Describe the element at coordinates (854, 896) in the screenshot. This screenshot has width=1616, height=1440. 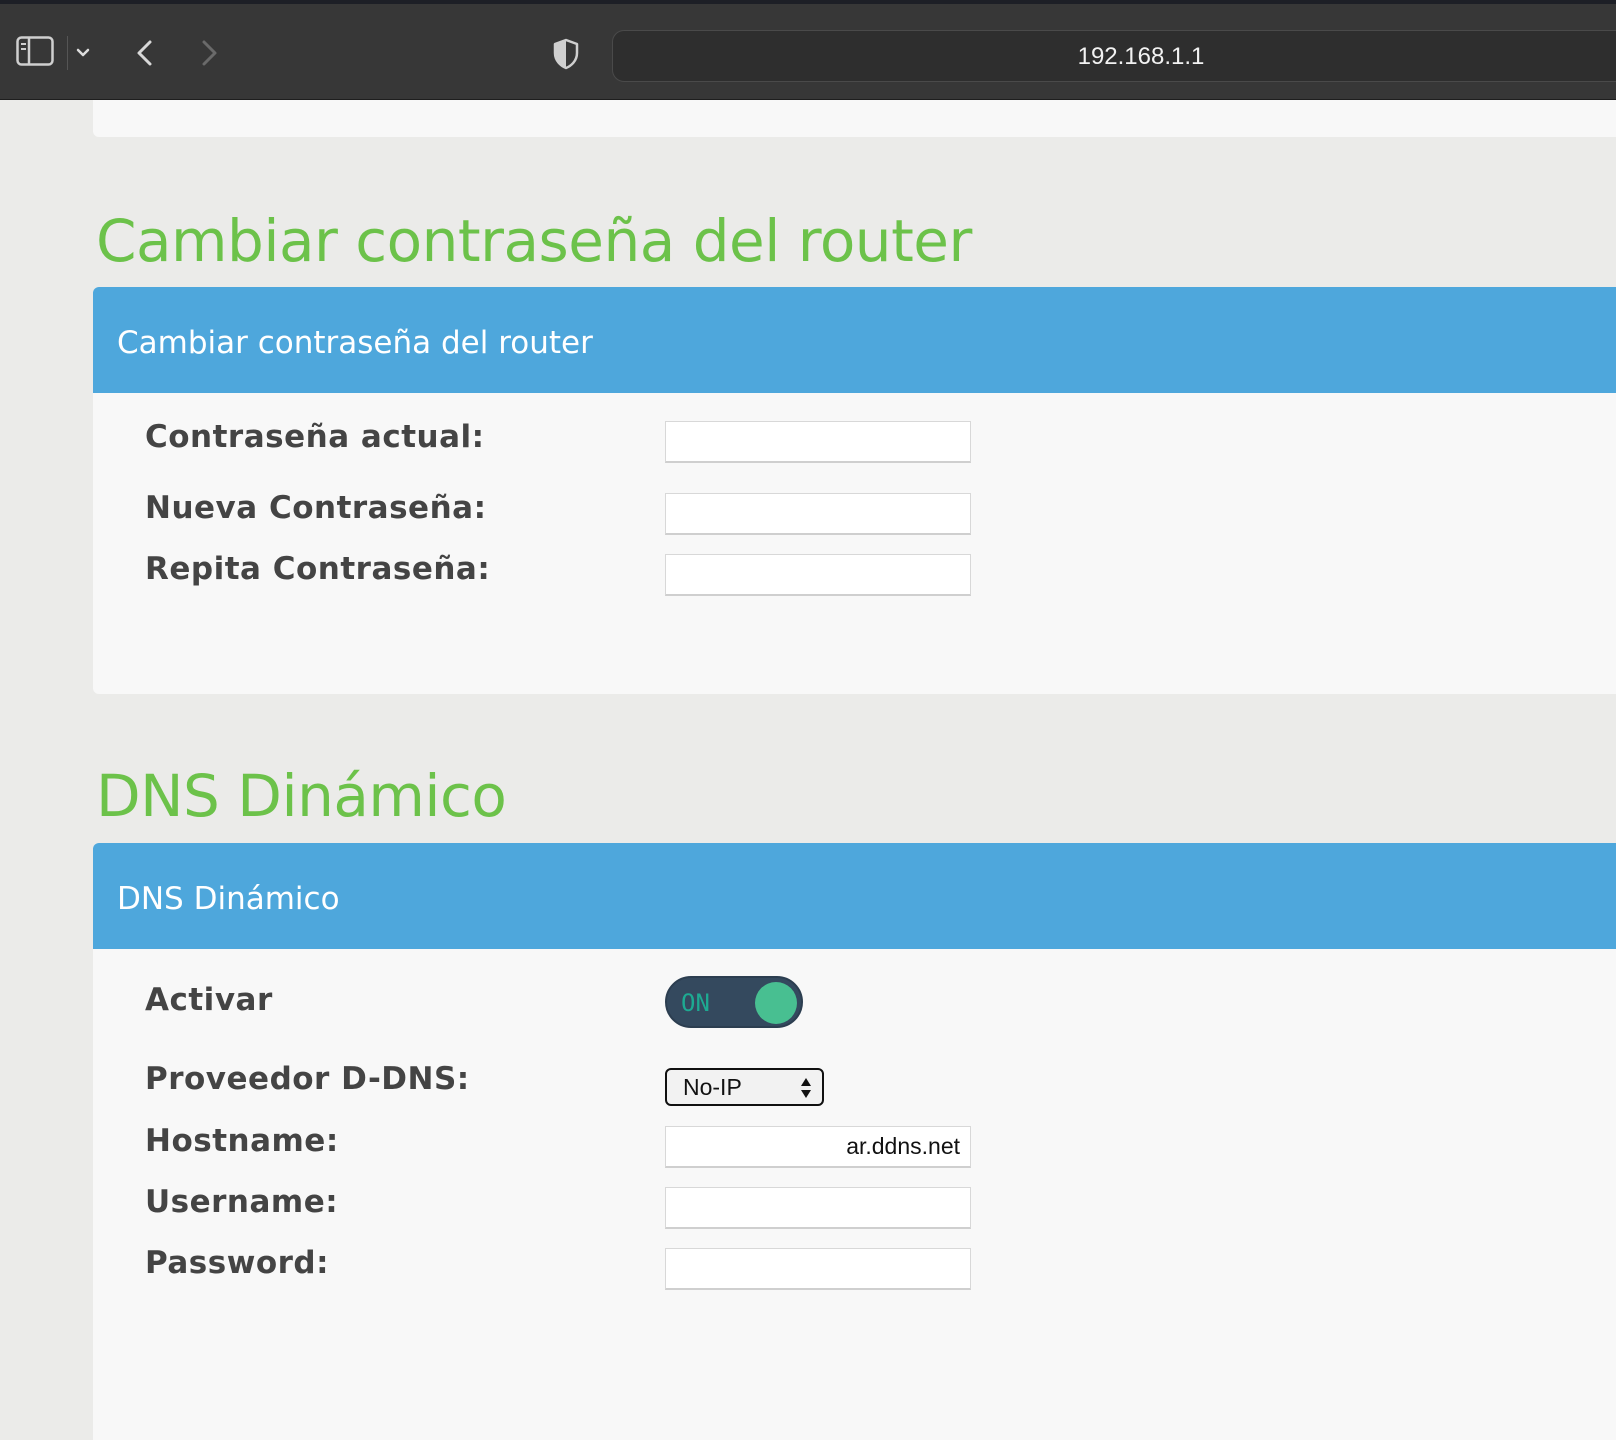
I see `ddns-panel-header: DNS Dinámico` at that location.